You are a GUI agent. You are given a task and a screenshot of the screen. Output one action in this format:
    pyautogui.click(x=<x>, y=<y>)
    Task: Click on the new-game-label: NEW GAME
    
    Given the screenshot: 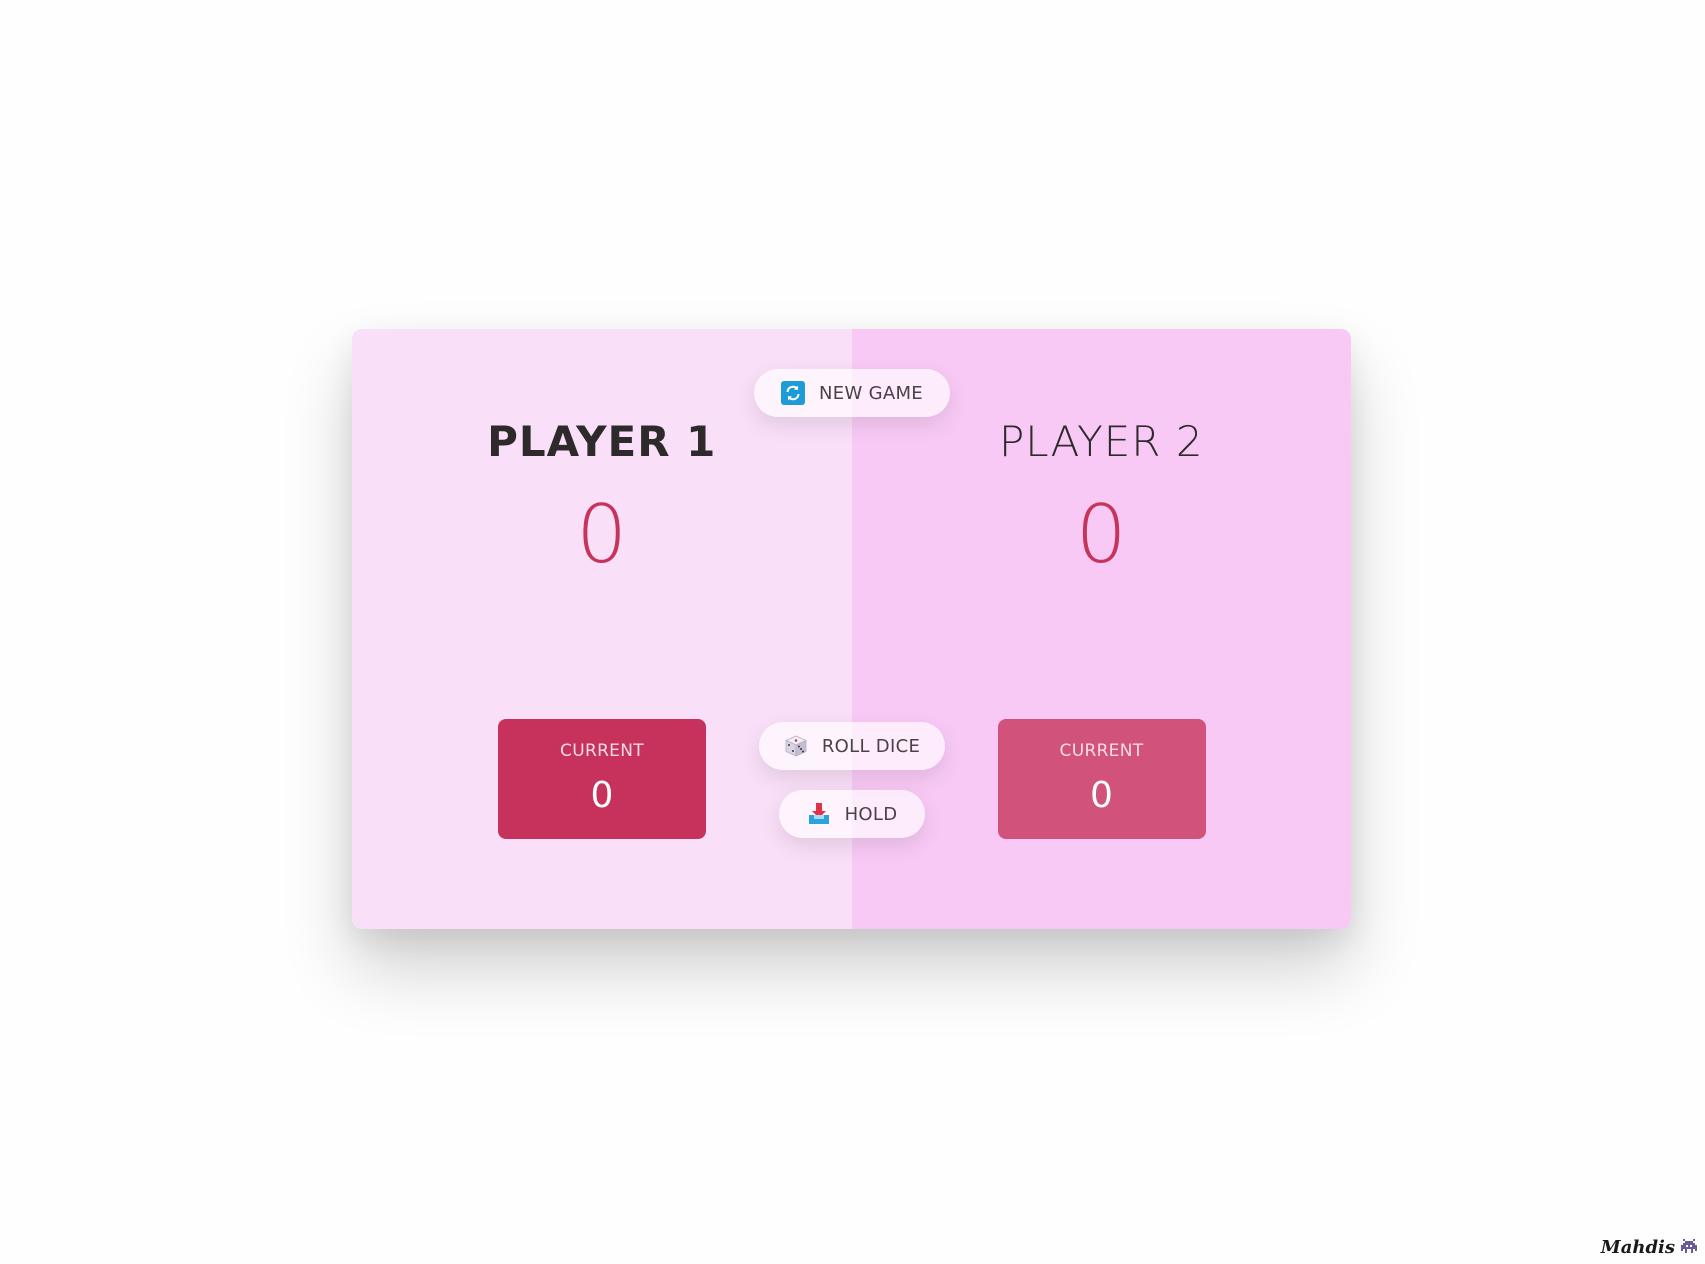 What is the action you would take?
    pyautogui.click(x=871, y=393)
    